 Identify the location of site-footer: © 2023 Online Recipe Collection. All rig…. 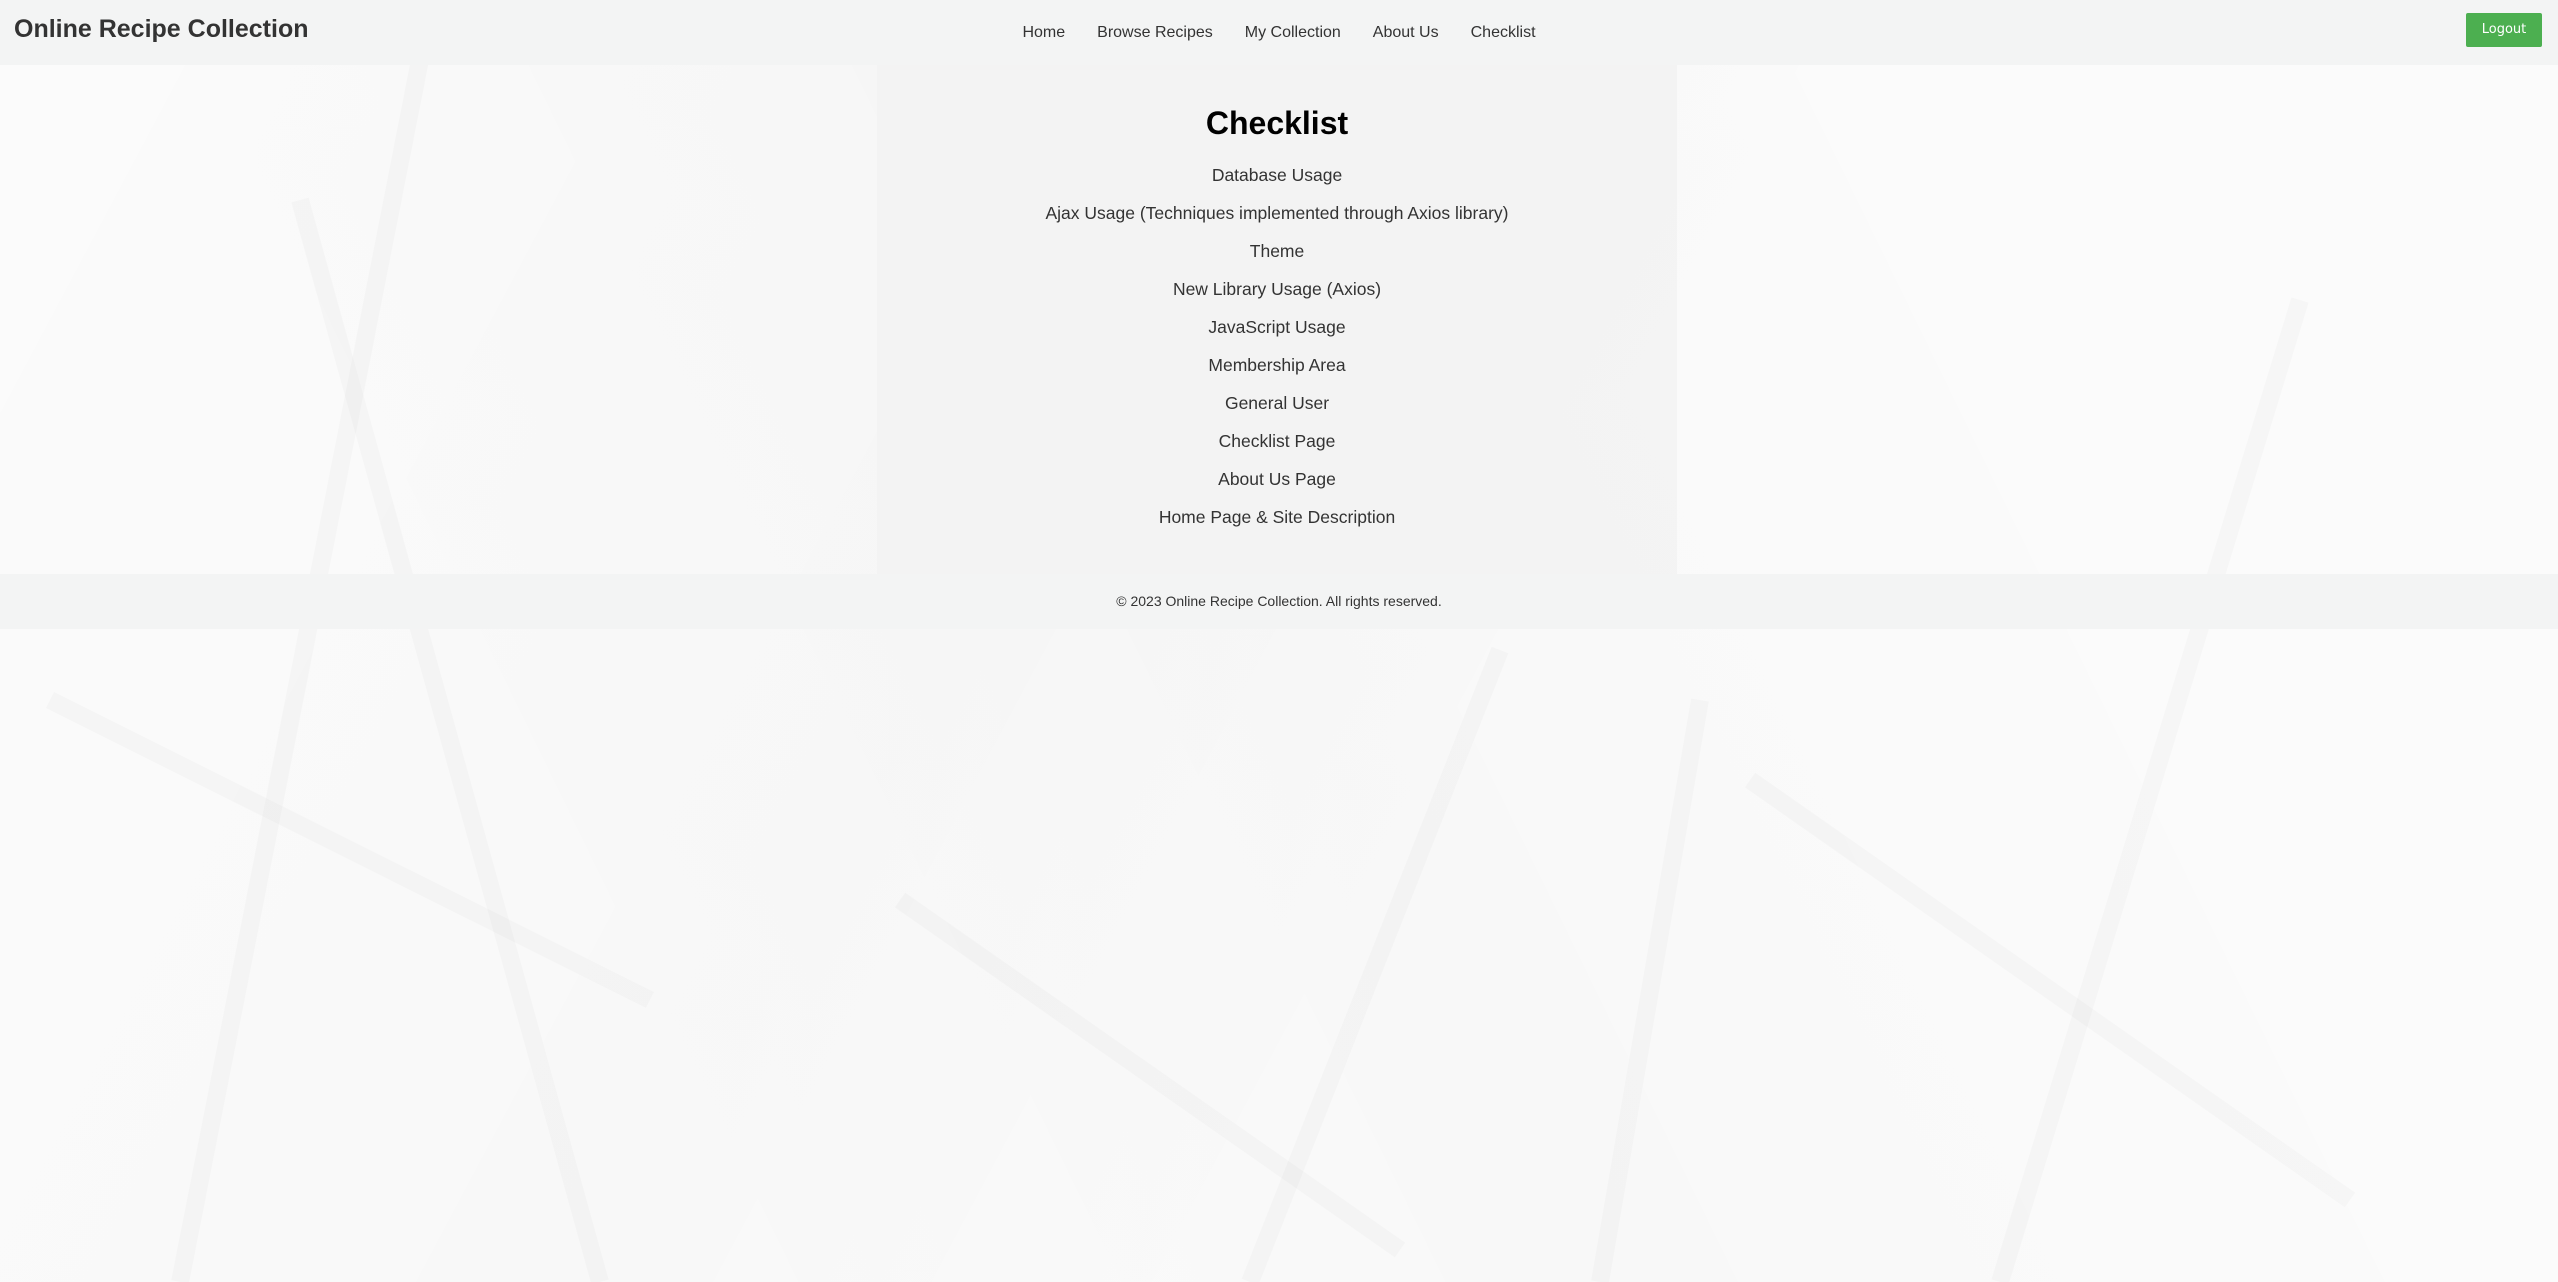
(1279, 601).